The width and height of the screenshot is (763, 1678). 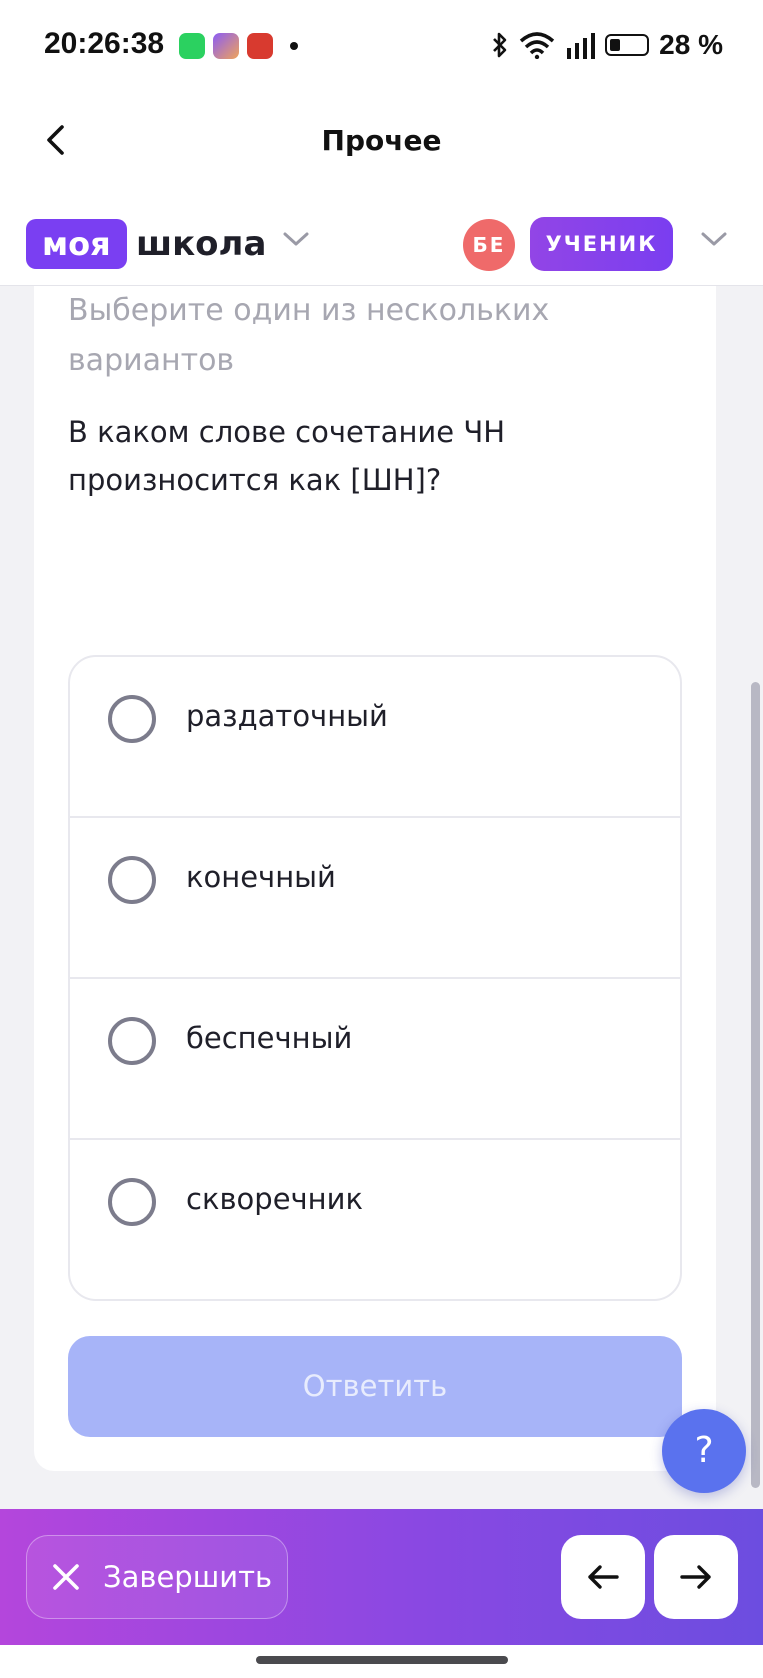 I want to click on avatar: БЕ, so click(x=489, y=245).